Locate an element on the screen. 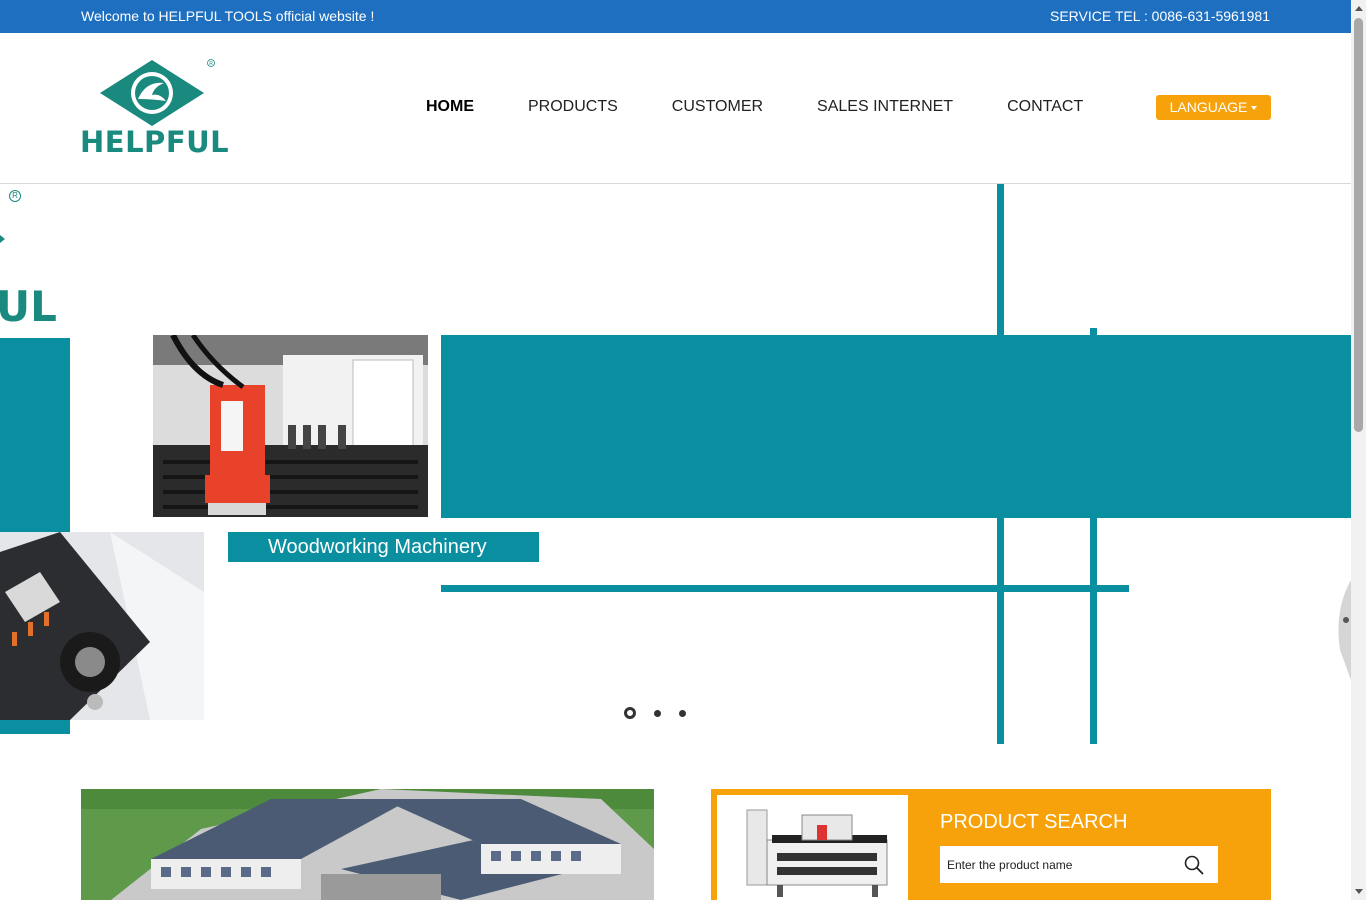 This screenshot has height=900, width=1366. cnc-router-product-image is located at coordinates (812, 847).